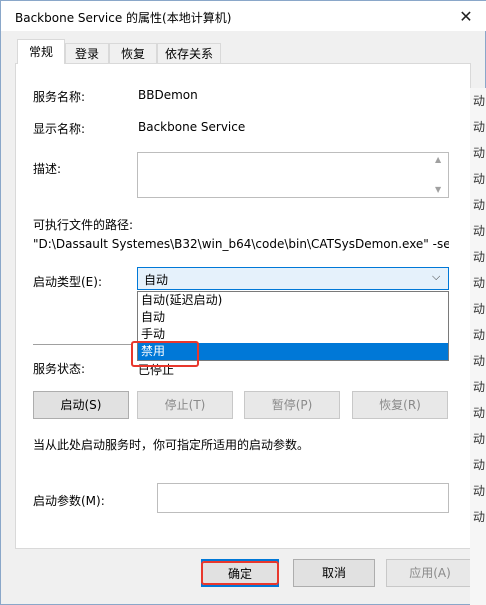  I want to click on service-name-label: 服务名称:, so click(59, 97).